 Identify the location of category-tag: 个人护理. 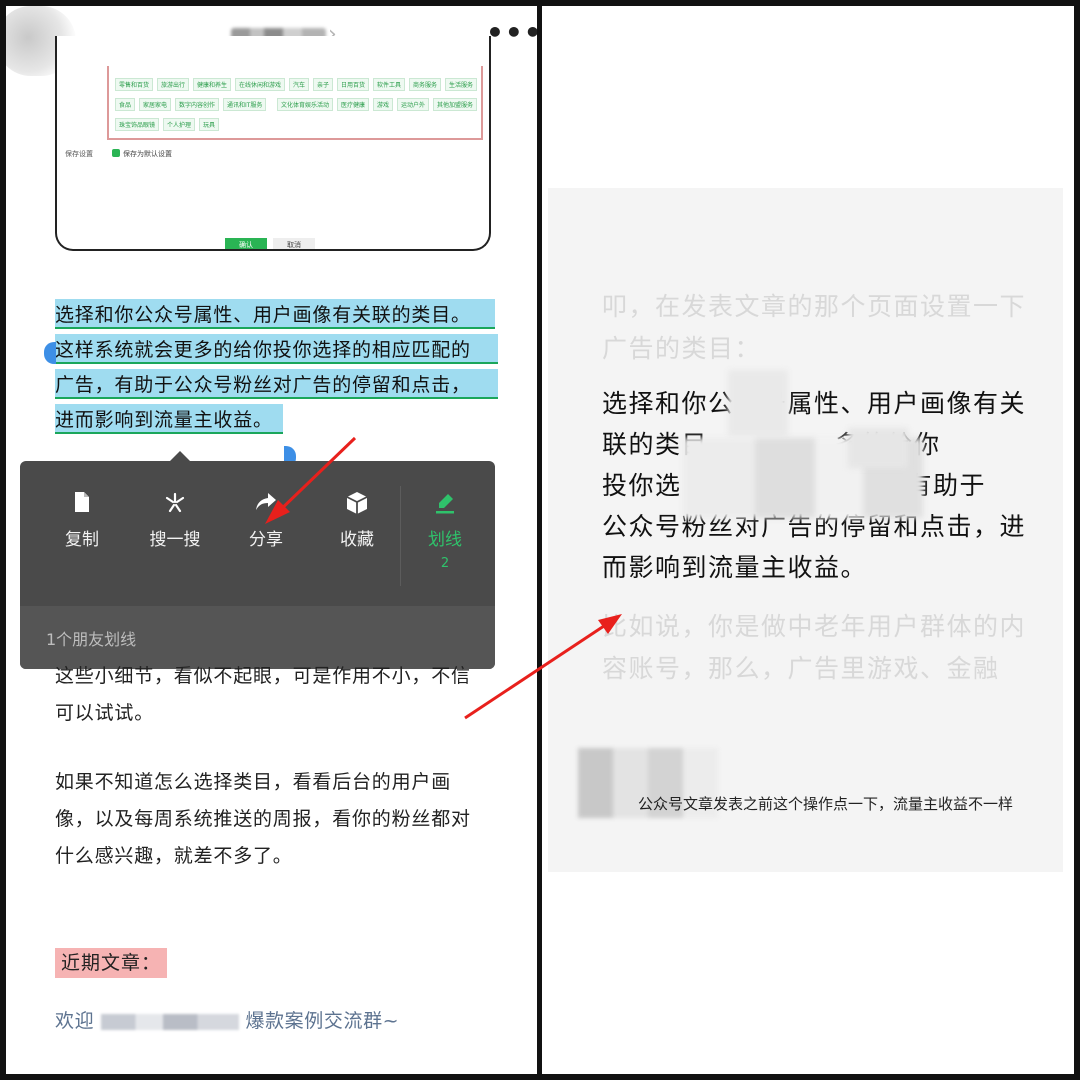
(179, 124).